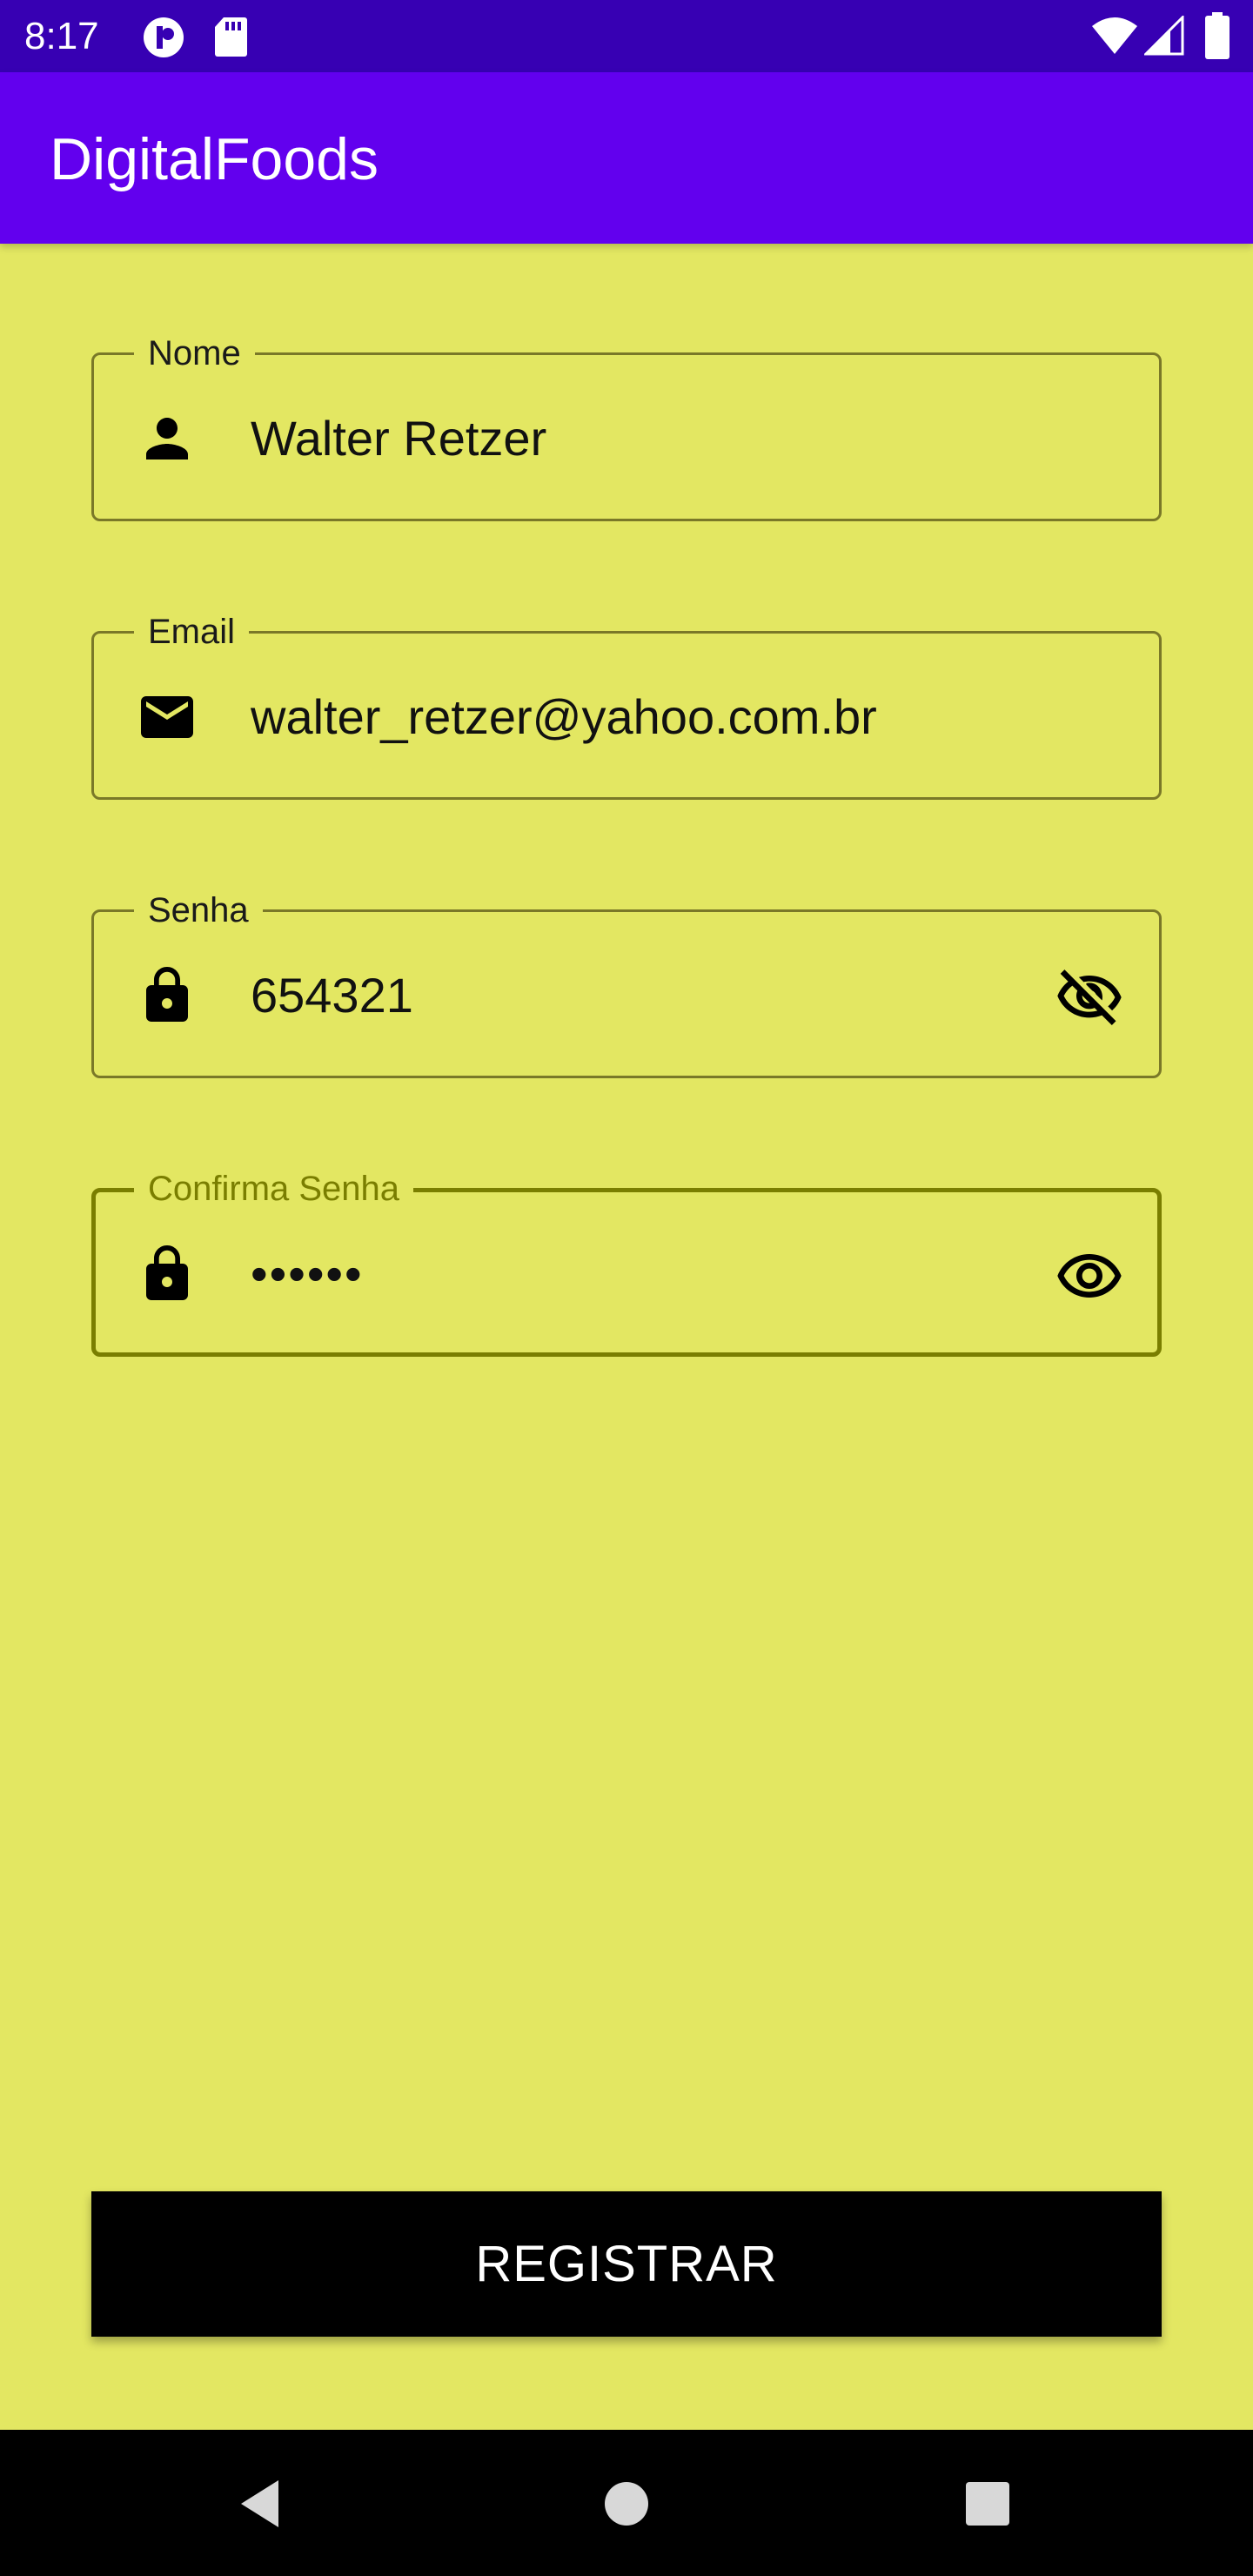  I want to click on register-button: REGISTRAR, so click(626, 2264).